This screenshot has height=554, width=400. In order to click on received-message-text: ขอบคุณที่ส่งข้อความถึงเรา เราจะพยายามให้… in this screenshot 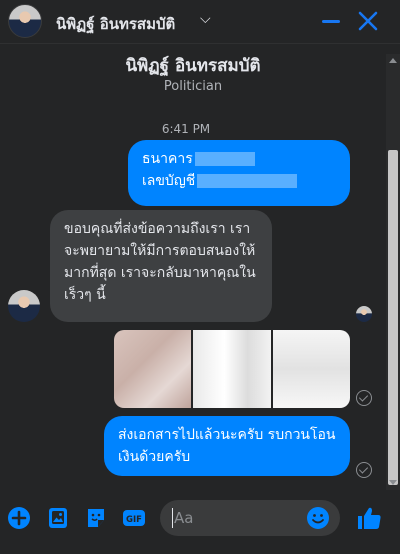, I will do `click(160, 262)`.